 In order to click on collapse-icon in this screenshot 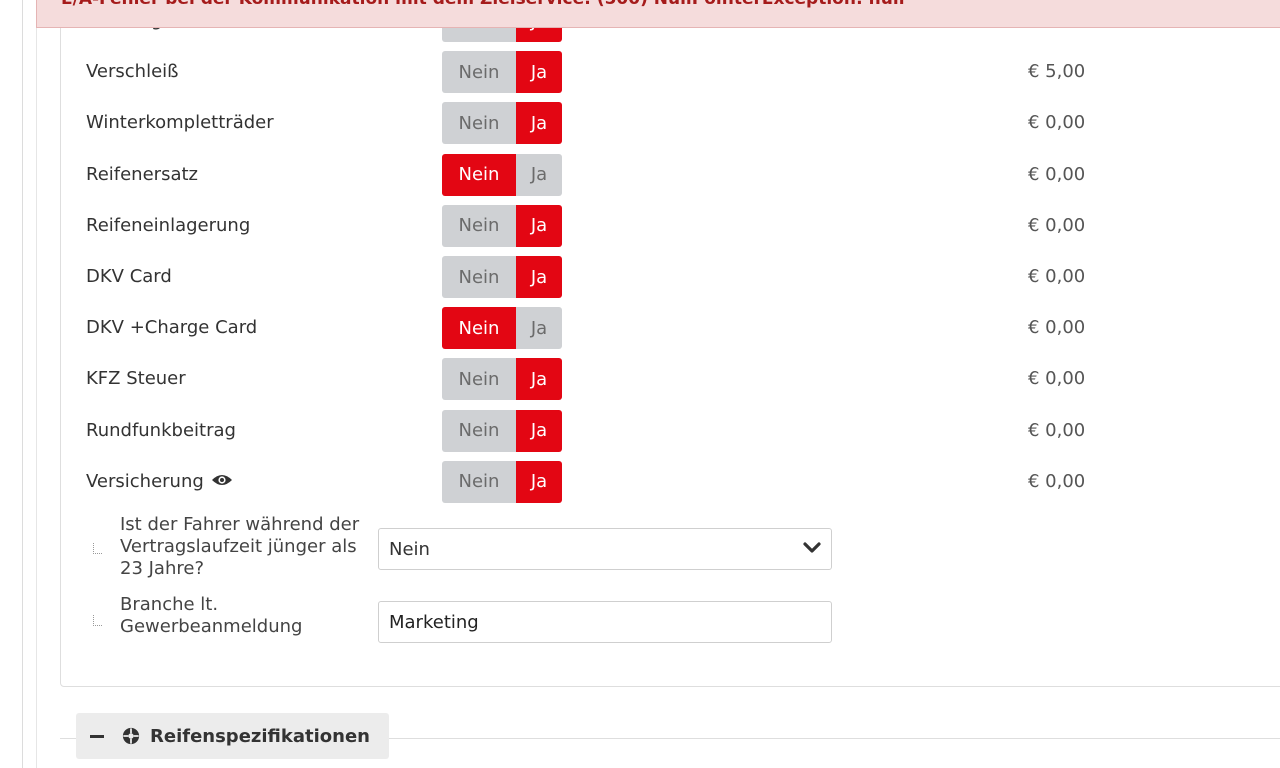, I will do `click(97, 736)`.